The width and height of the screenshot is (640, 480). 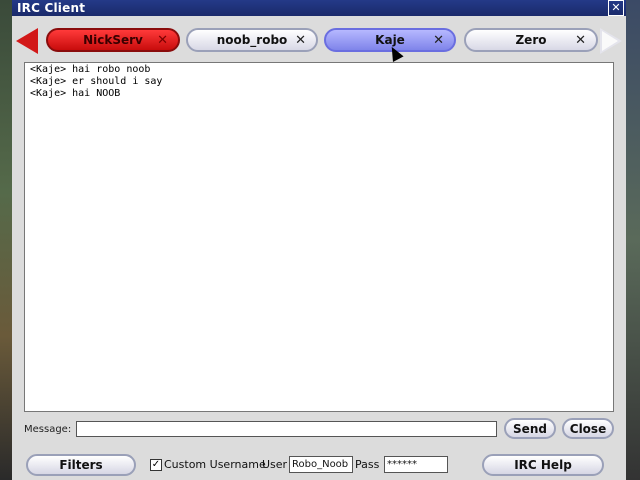 I want to click on message-input, so click(x=286, y=429).